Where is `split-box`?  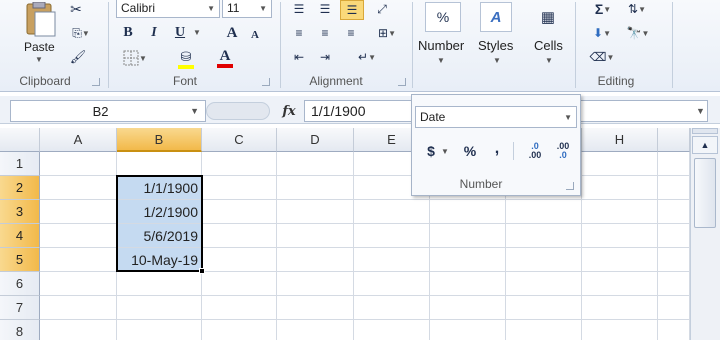
split-box is located at coordinates (705, 131).